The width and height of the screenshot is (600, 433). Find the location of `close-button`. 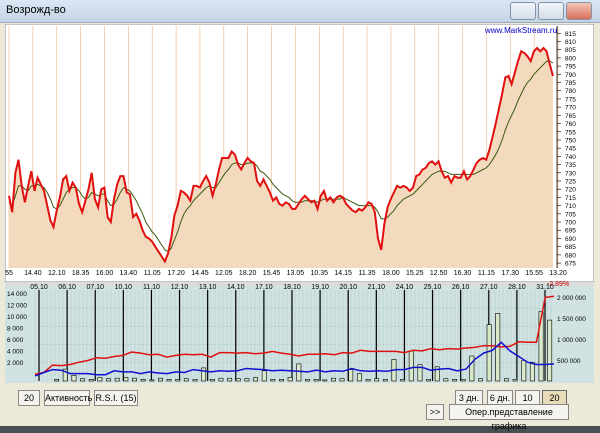

close-button is located at coordinates (579, 11).